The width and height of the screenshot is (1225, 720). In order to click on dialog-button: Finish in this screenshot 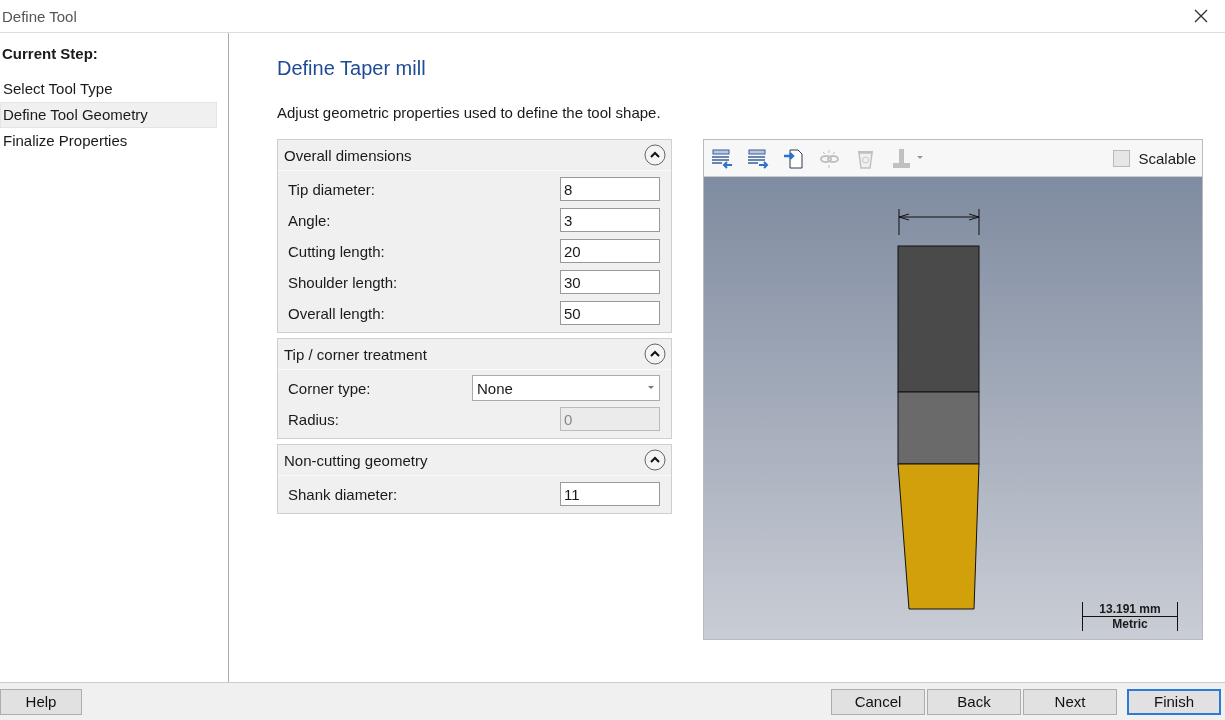, I will do `click(1174, 701)`.